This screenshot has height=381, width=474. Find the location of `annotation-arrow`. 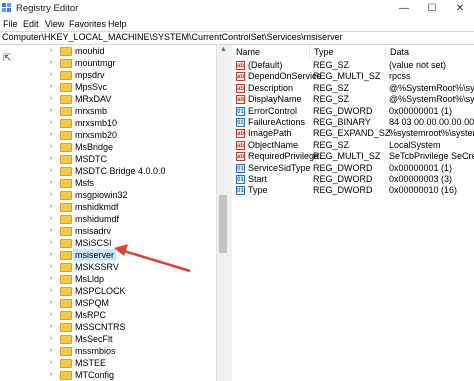

annotation-arrow is located at coordinates (152, 258).